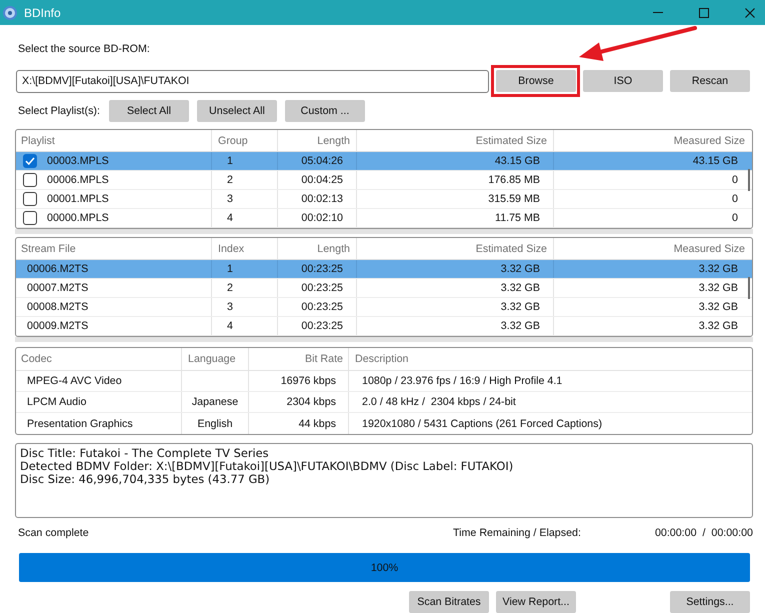  What do you see at coordinates (449, 602) in the screenshot?
I see `action-button: Scan Bitrates` at bounding box center [449, 602].